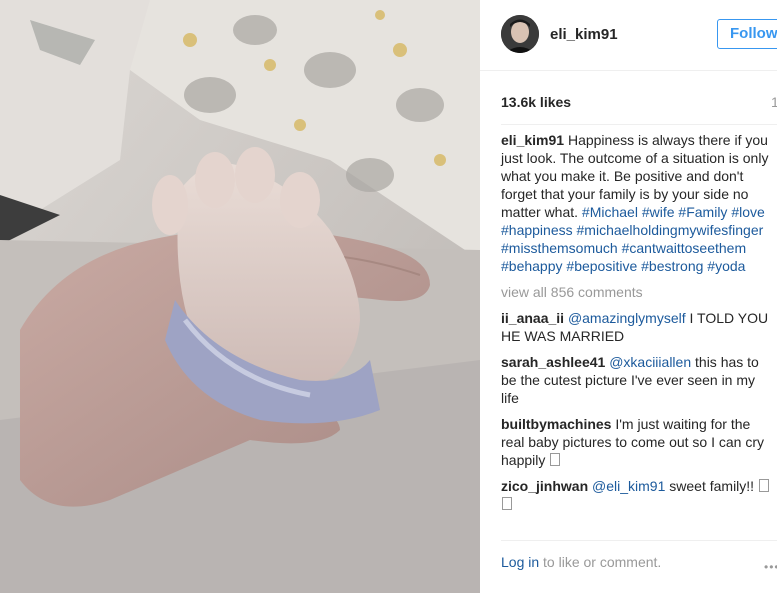  Describe the element at coordinates (532, 266) in the screenshot. I see `hashtag: #behappy` at that location.